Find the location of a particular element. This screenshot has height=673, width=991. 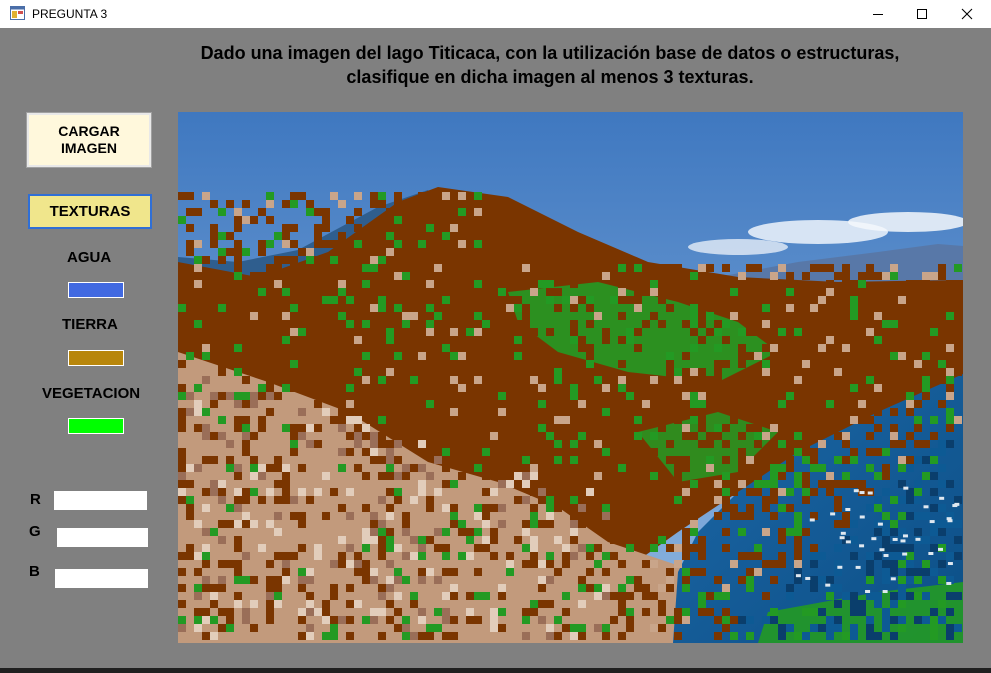

boat is located at coordinates (949, 519).